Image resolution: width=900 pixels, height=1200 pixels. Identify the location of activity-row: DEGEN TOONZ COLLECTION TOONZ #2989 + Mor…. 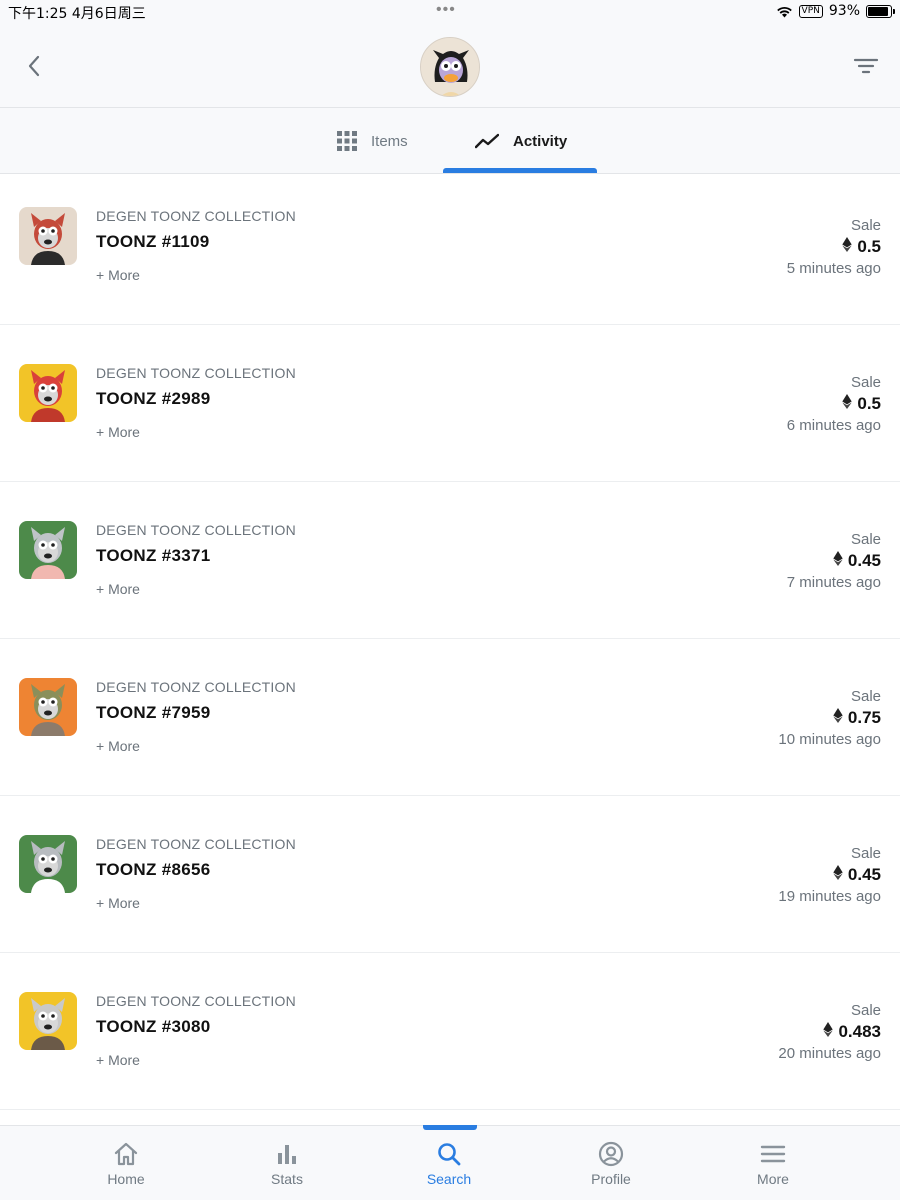
(450, 403).